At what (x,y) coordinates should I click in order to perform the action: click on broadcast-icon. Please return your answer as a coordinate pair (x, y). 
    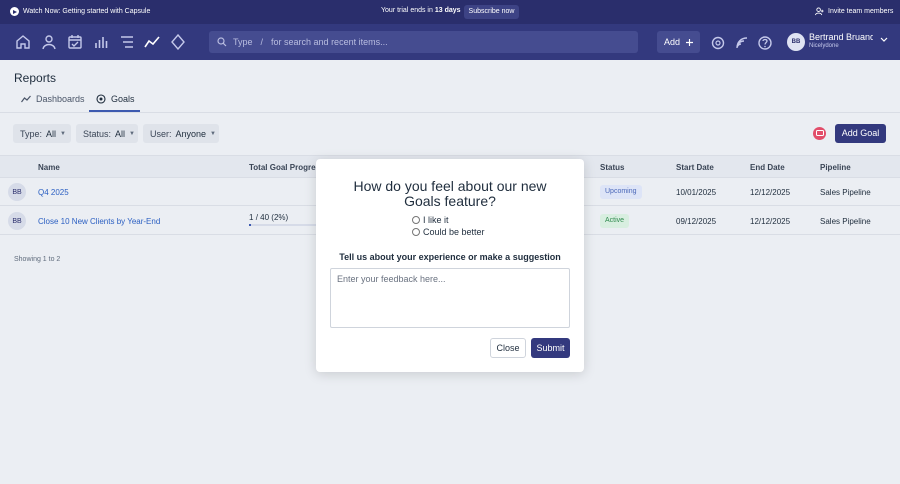
    Looking at the image, I should click on (742, 43).